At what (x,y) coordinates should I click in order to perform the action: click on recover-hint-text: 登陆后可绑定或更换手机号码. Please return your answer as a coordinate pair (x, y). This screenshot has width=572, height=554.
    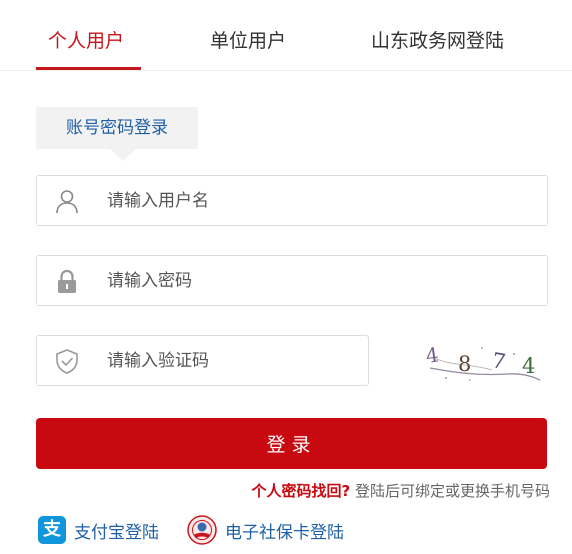
    Looking at the image, I should click on (452, 491).